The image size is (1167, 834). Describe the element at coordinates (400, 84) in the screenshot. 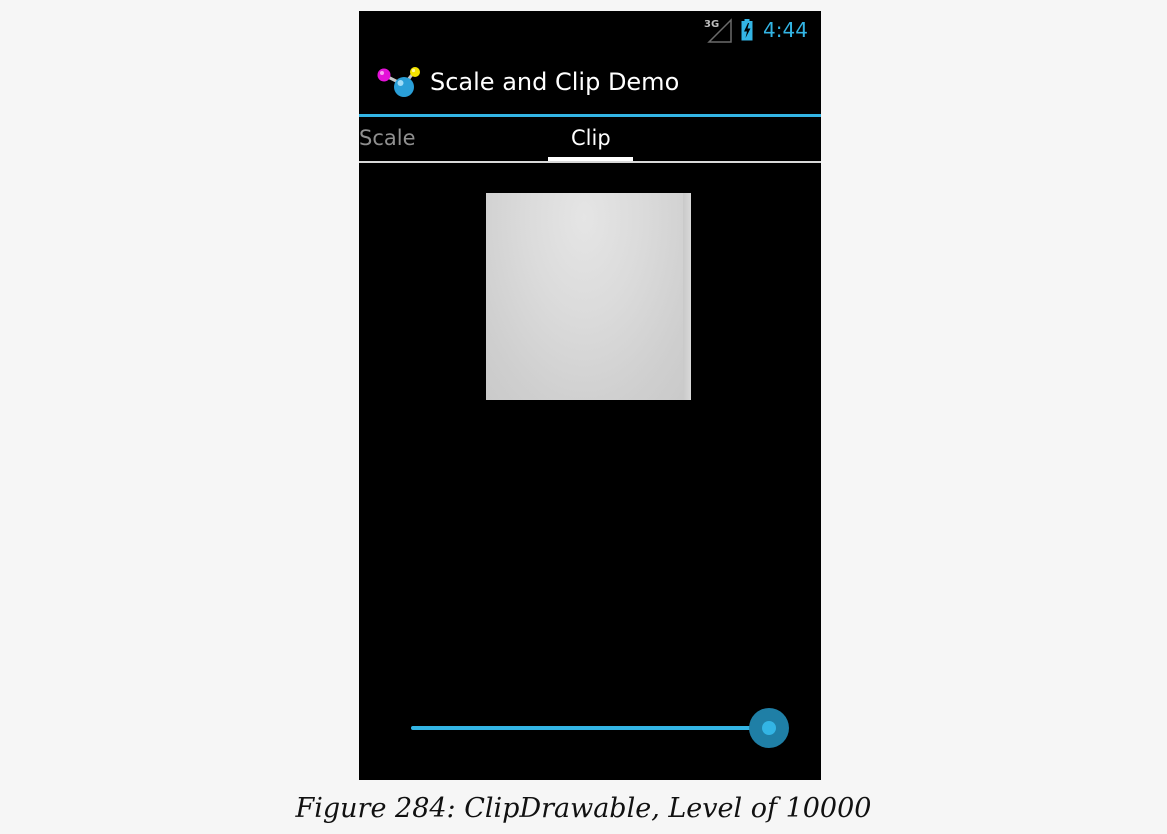

I see `molecule-app-icon` at that location.